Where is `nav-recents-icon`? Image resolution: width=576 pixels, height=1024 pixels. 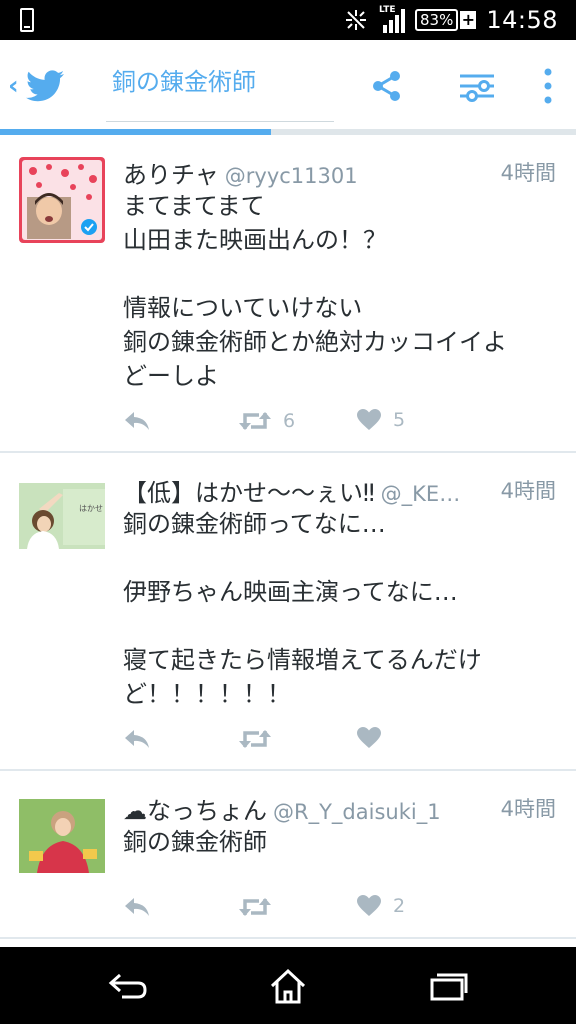 nav-recents-icon is located at coordinates (449, 987).